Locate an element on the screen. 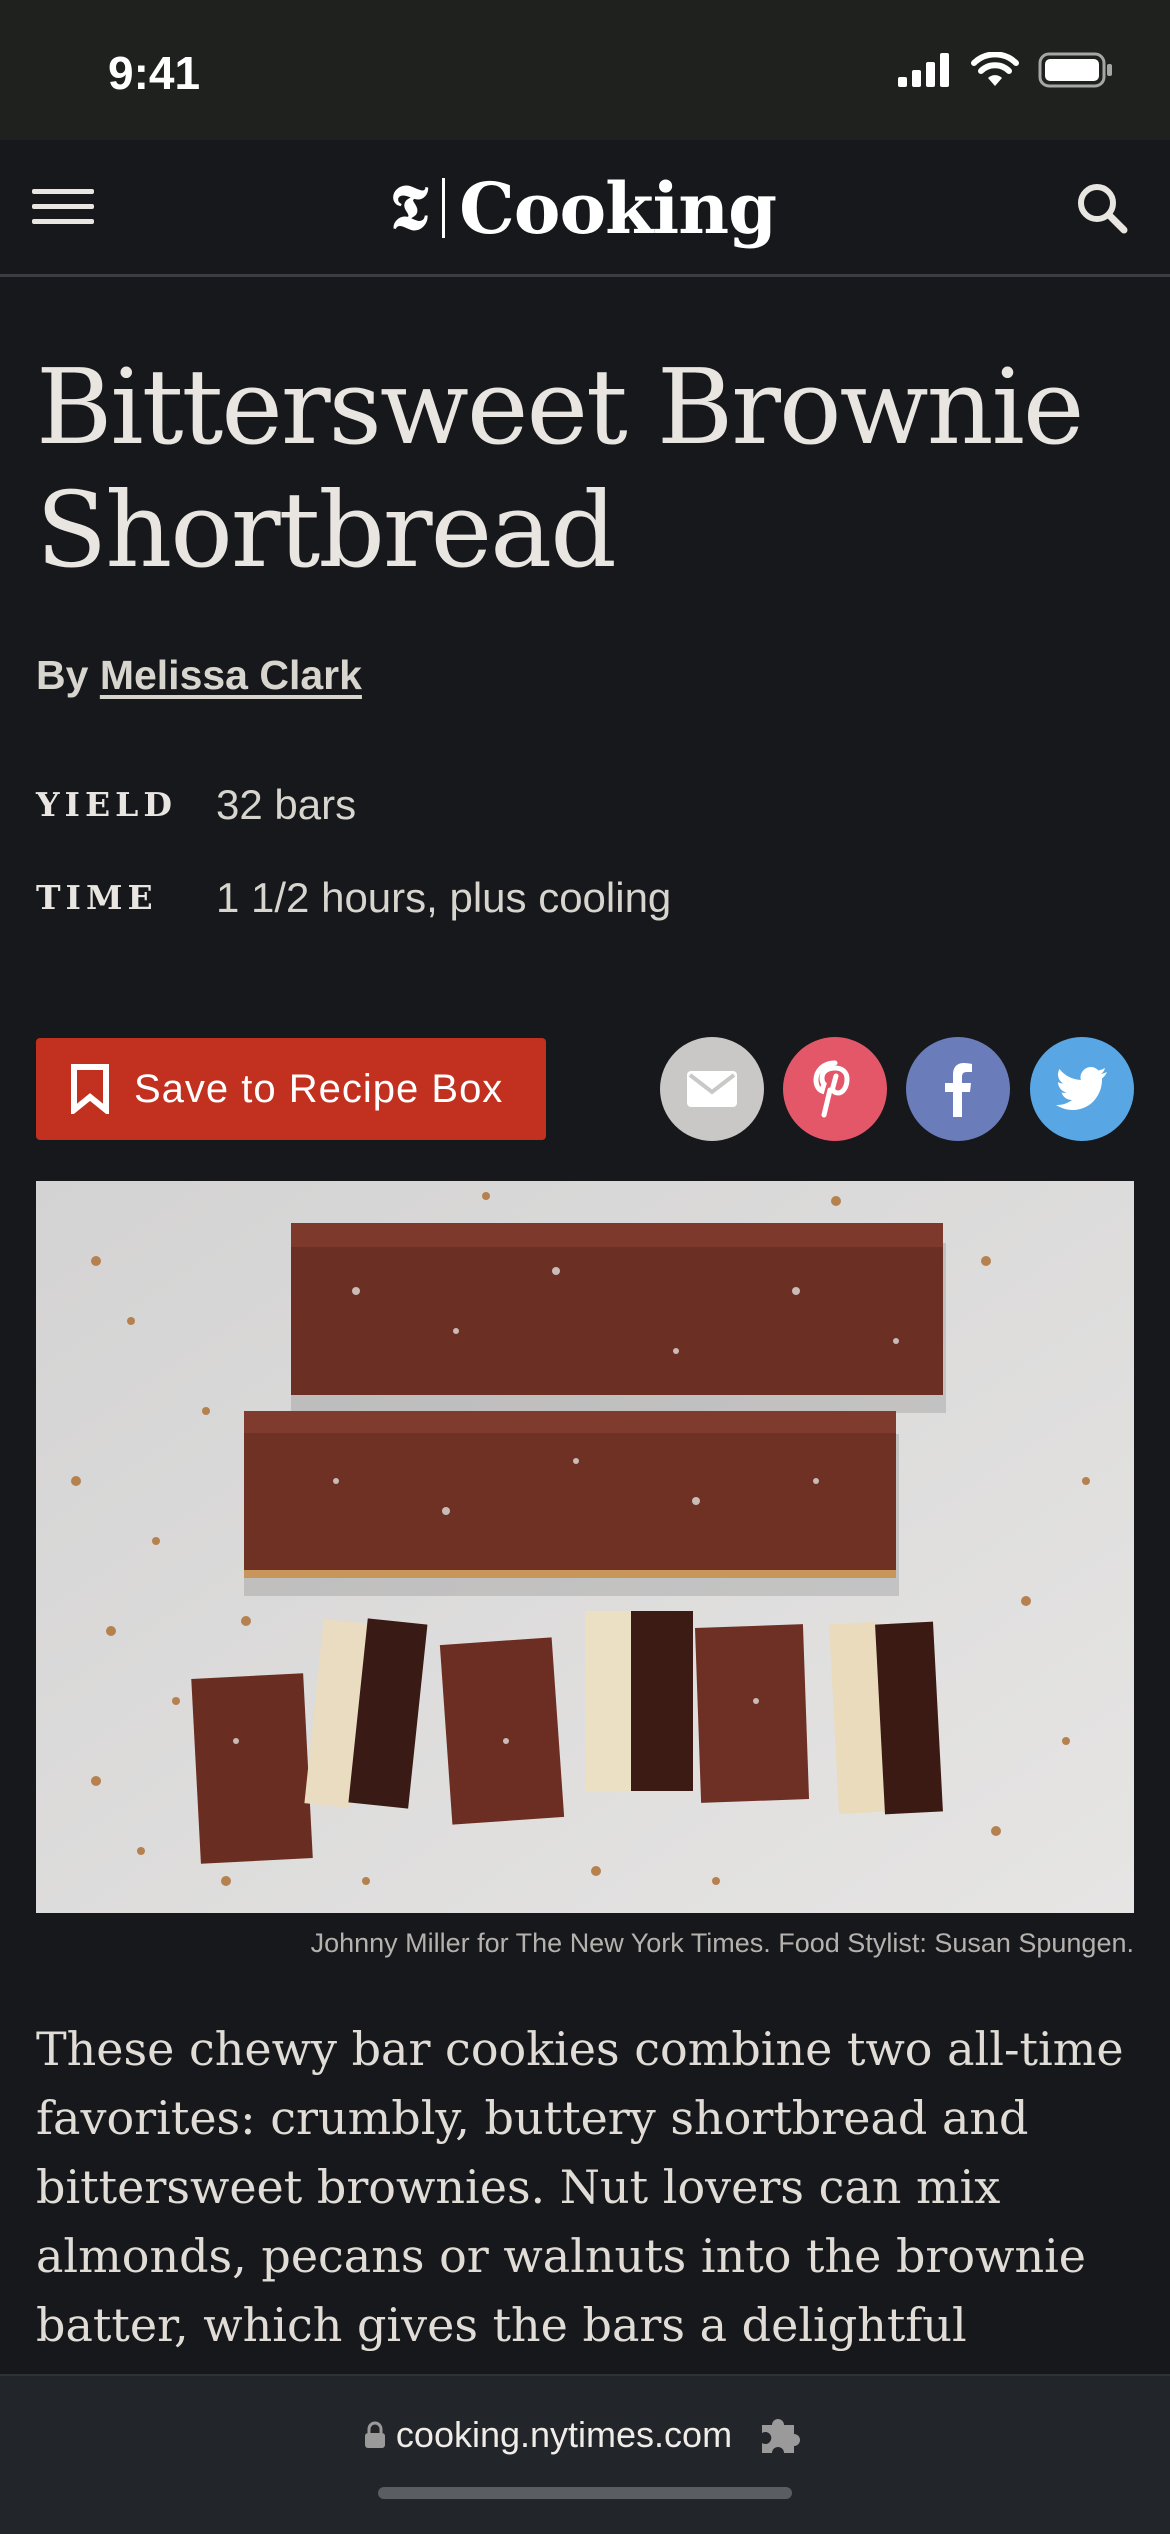 The width and height of the screenshot is (1170, 2534). time-value: 1 1/2 hours, plus cooling is located at coordinates (444, 897).